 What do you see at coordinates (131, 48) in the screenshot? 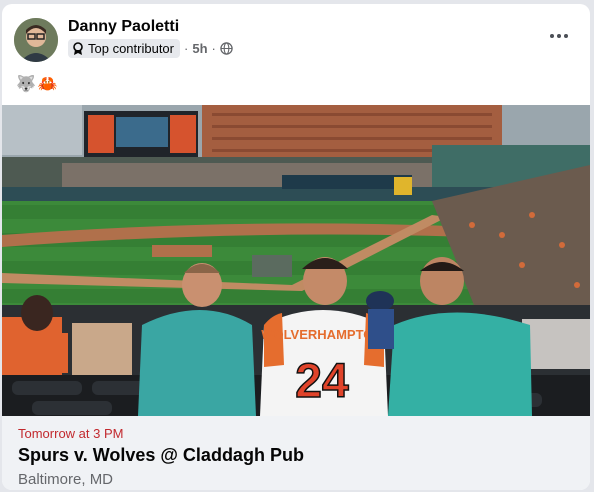
I see `badge-label: Top contributor` at bounding box center [131, 48].